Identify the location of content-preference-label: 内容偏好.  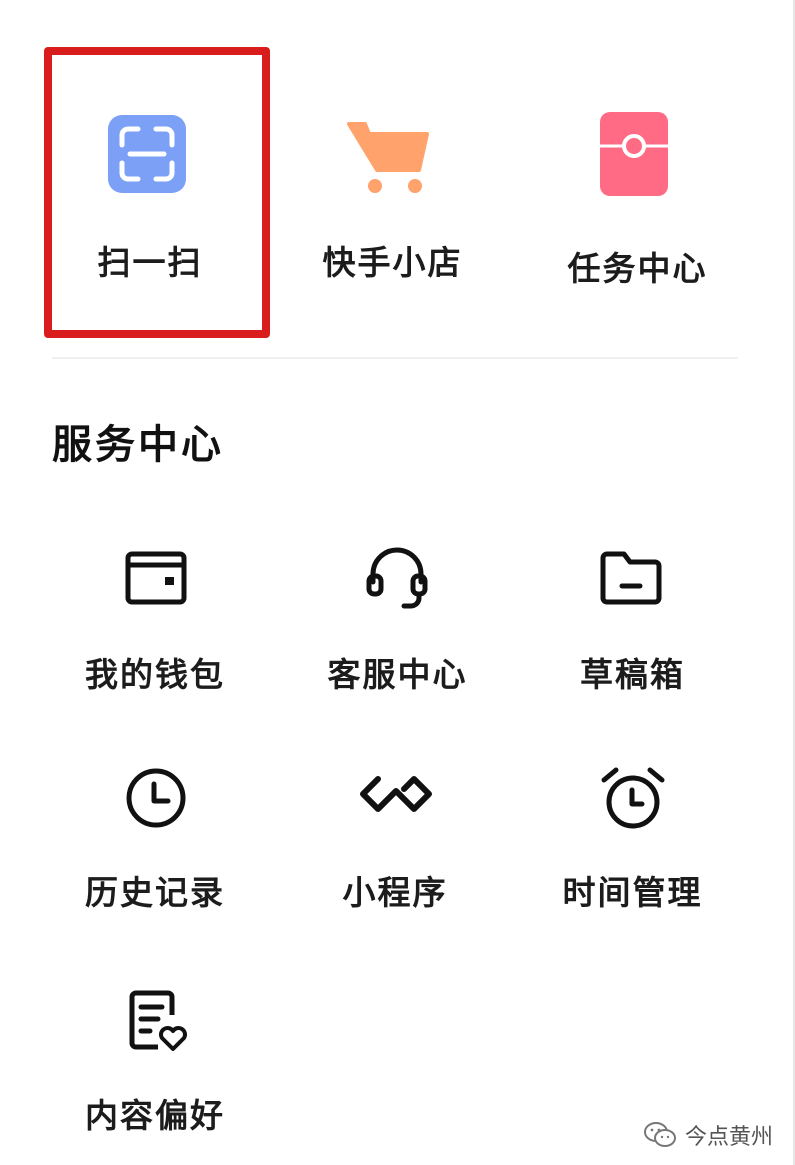
(155, 1115).